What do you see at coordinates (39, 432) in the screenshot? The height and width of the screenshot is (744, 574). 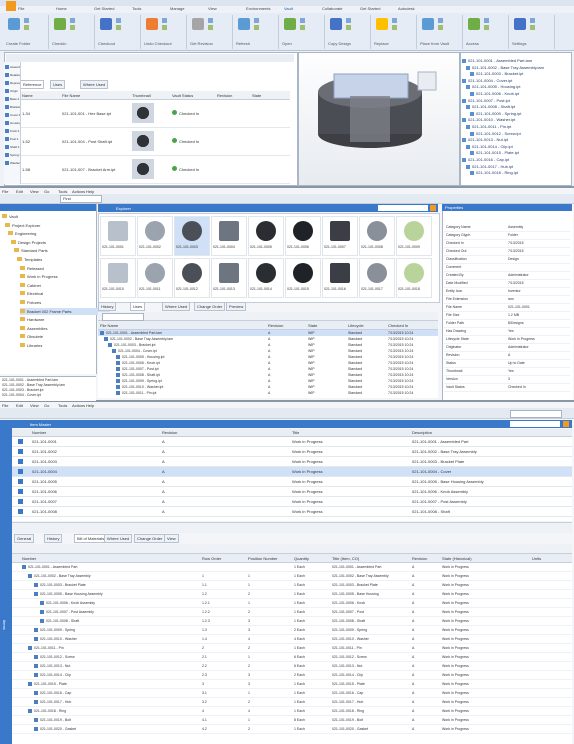 I see `item-column-header: Number` at bounding box center [39, 432].